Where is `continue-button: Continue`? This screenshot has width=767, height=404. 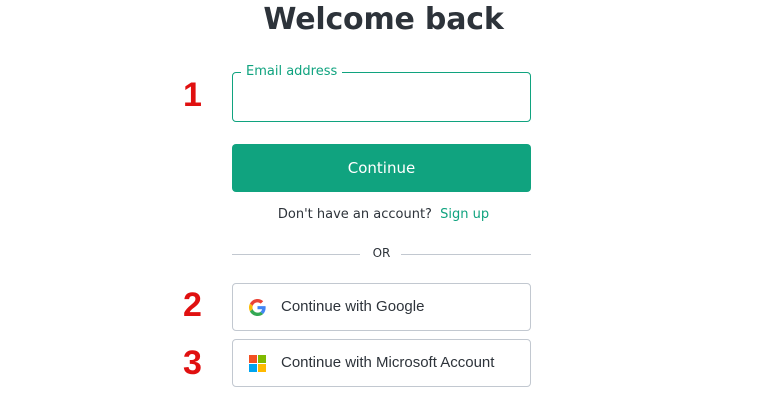 continue-button: Continue is located at coordinates (381, 168).